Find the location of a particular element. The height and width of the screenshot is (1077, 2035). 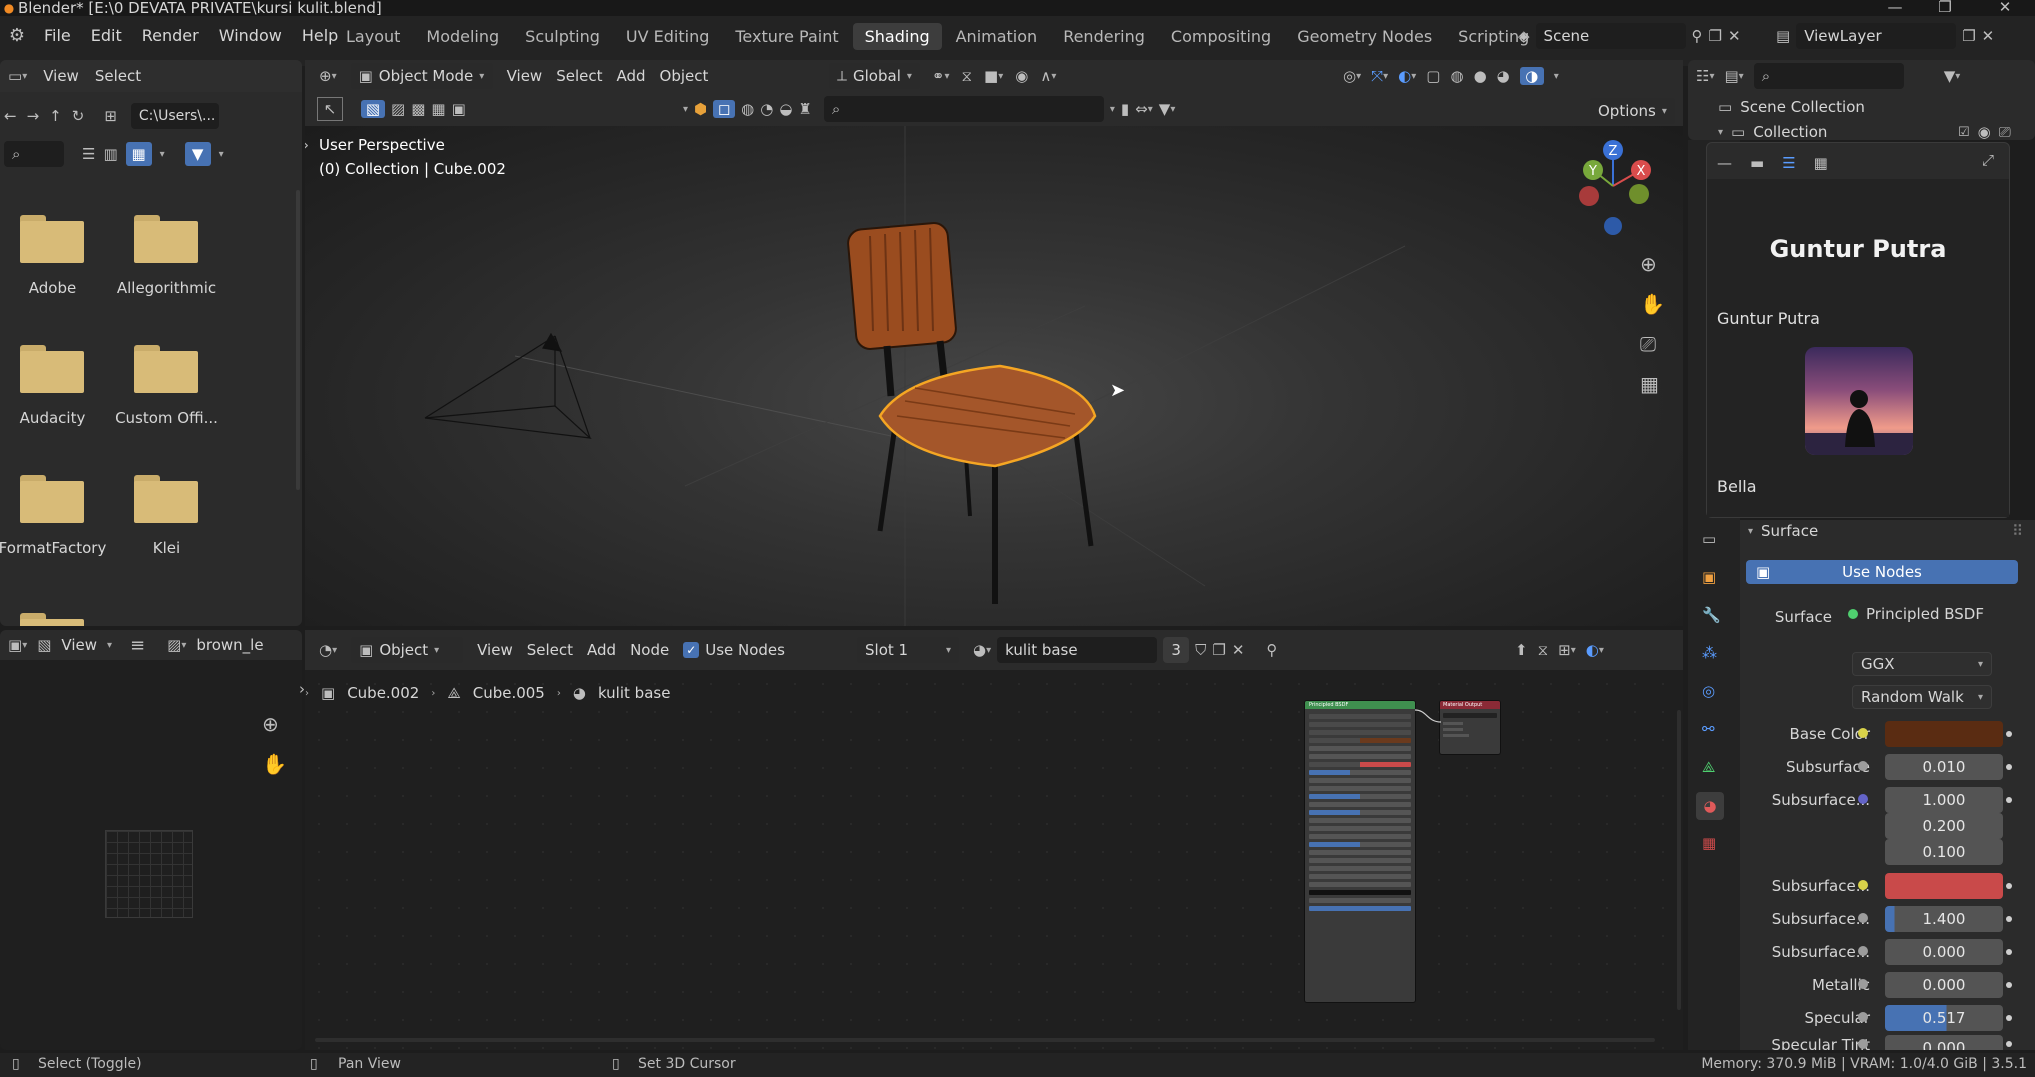

scene-selector: ◈ Scene ⚲ ❐ ✕ is located at coordinates (1629, 36).